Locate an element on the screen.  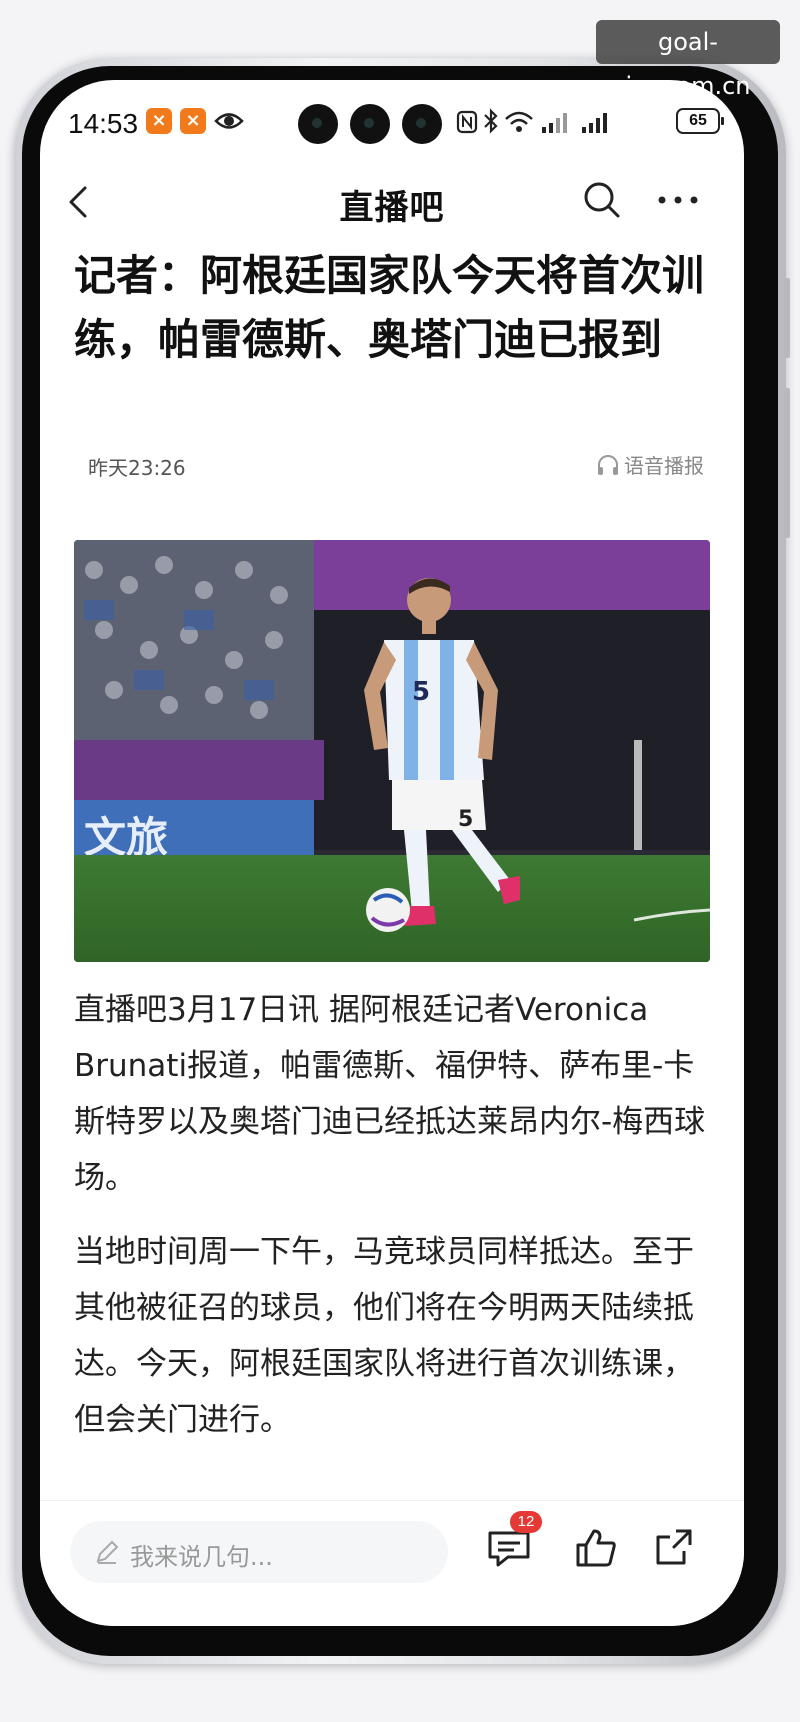
comment-icon is located at coordinates (509, 1548).